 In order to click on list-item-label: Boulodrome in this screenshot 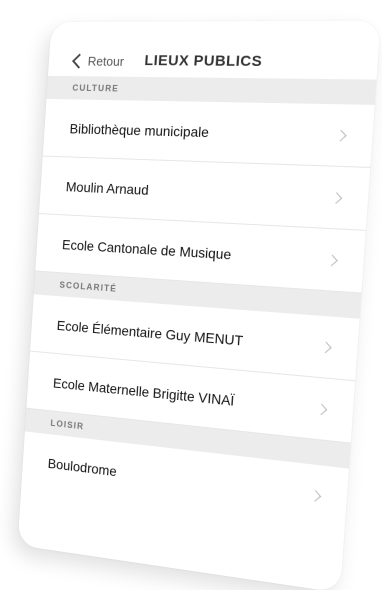, I will do `click(82, 467)`.